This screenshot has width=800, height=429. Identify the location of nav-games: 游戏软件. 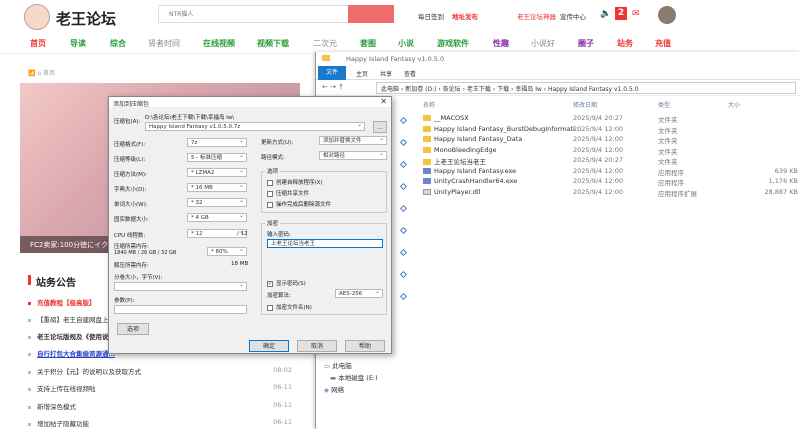
(453, 43).